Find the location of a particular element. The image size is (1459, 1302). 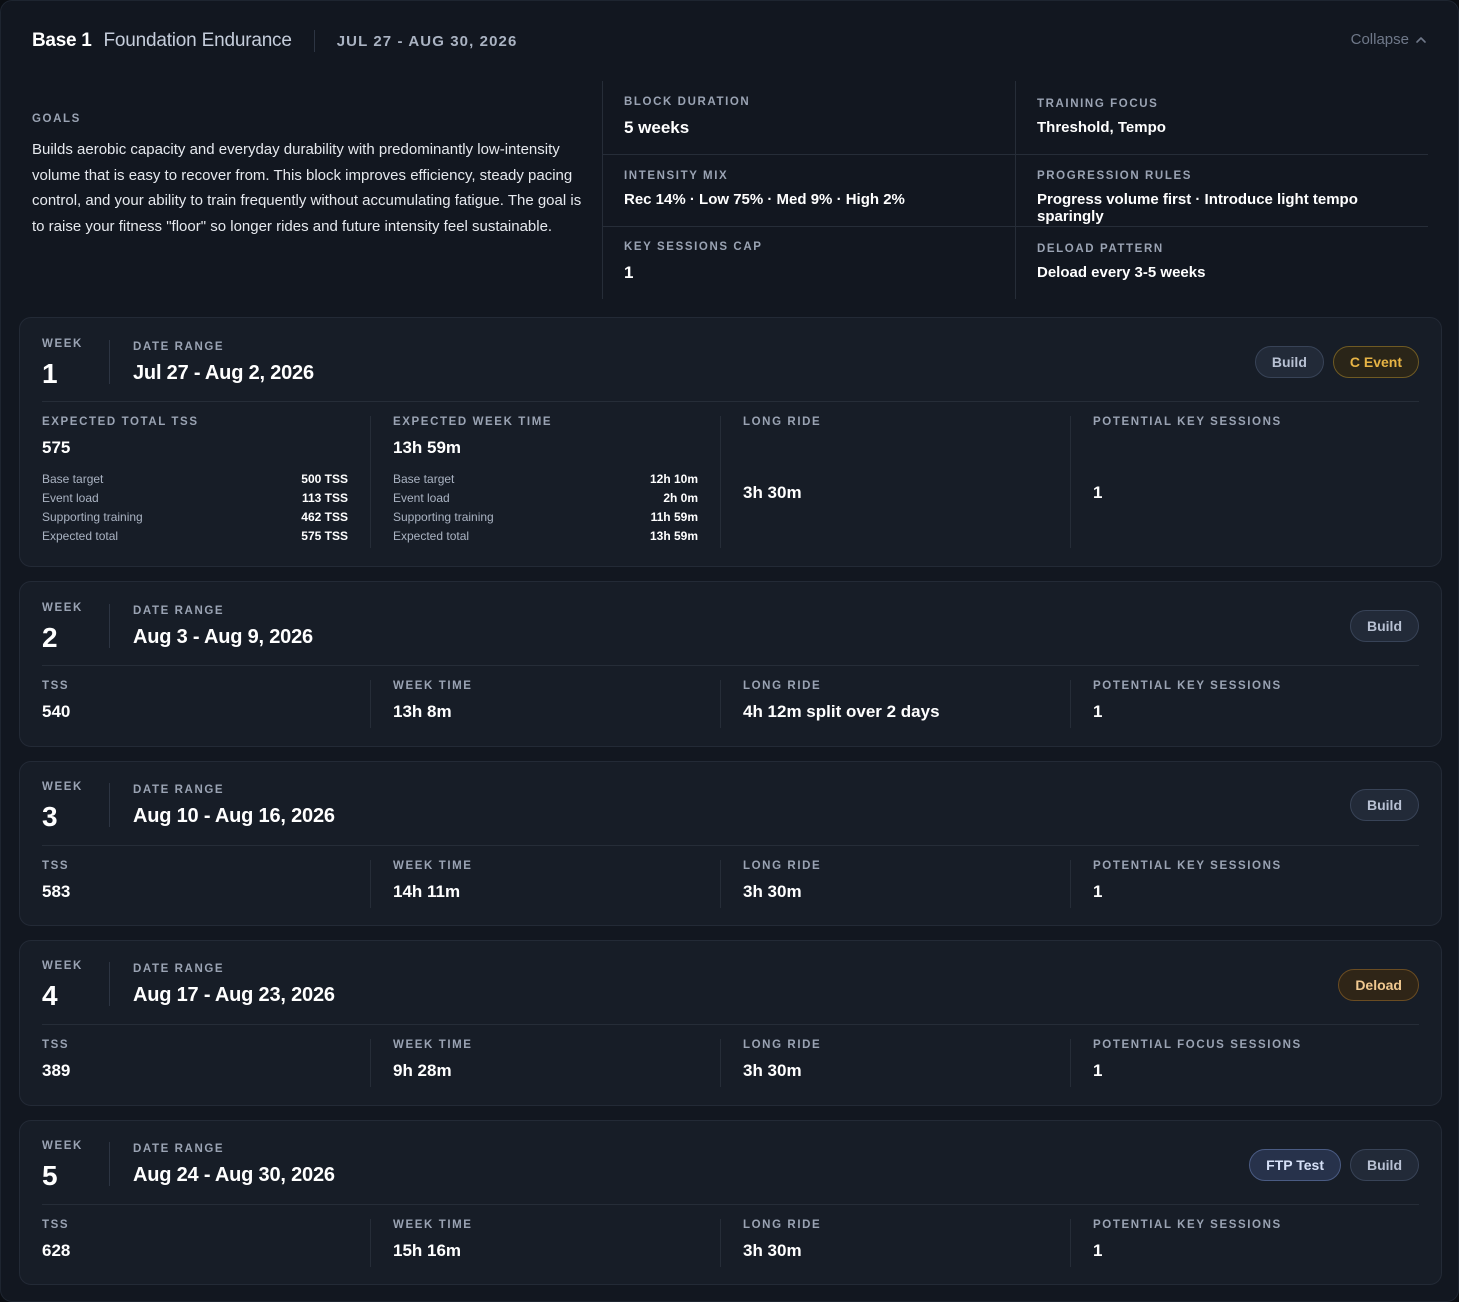

collapse-button: Collapse is located at coordinates (1389, 39).